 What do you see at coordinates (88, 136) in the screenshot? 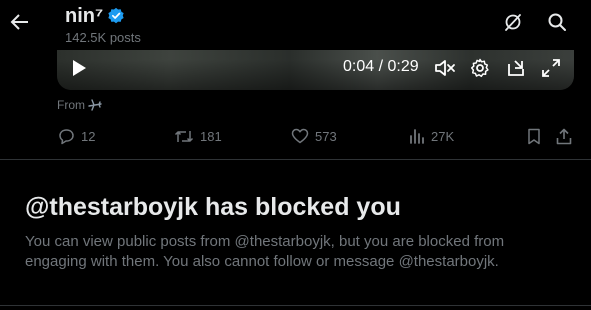
I see `reply-count: 12` at bounding box center [88, 136].